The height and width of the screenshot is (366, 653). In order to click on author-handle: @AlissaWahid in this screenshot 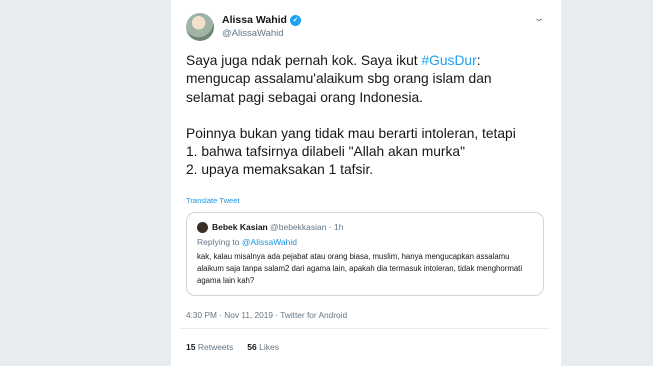, I will do `click(253, 33)`.